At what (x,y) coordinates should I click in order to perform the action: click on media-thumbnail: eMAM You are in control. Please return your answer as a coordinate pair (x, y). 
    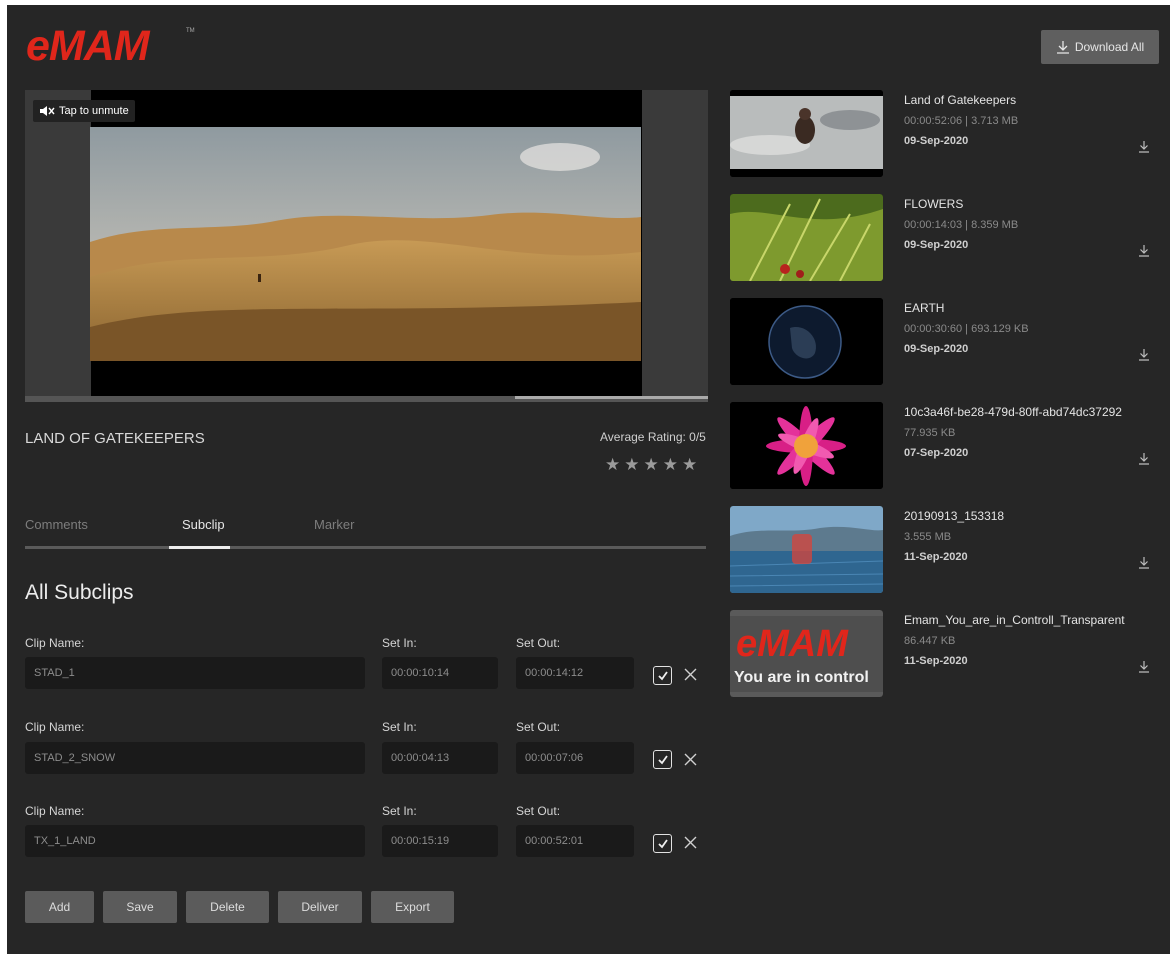
    Looking at the image, I should click on (806, 653).